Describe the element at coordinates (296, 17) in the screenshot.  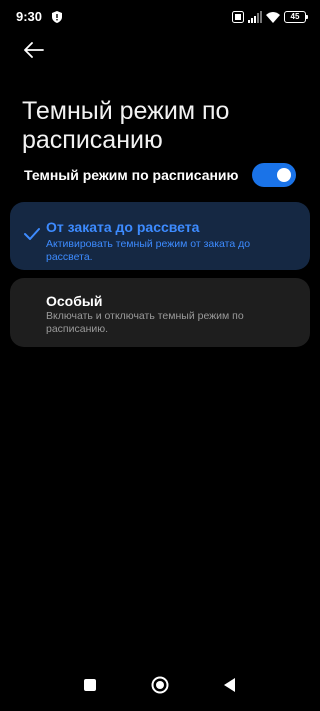
I see `battery-icon: 45` at that location.